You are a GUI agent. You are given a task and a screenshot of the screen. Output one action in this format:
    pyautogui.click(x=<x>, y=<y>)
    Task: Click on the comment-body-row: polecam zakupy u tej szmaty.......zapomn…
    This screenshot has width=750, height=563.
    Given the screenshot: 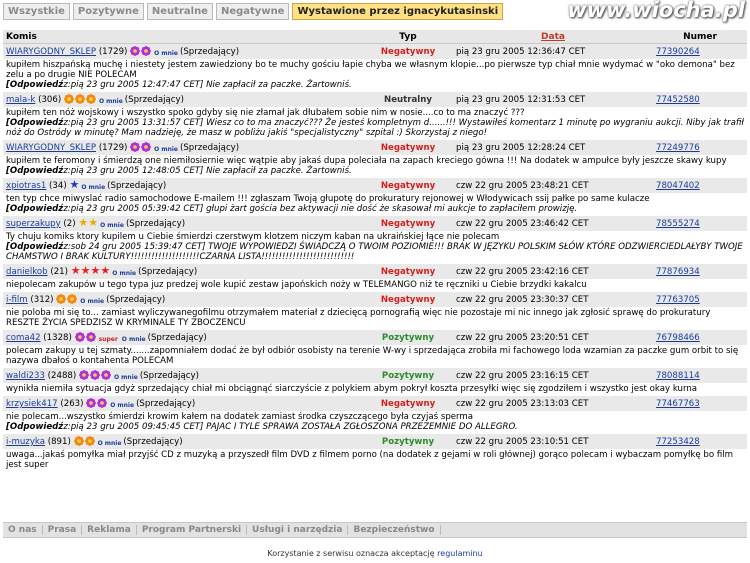 What is the action you would take?
    pyautogui.click(x=375, y=356)
    